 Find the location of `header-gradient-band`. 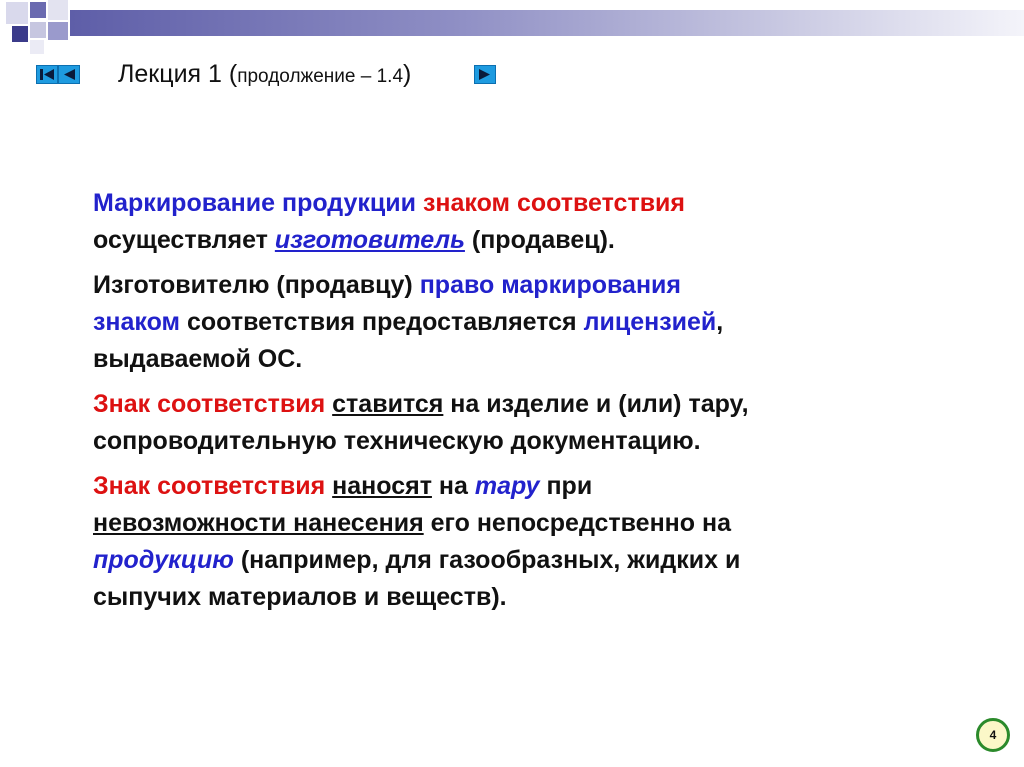

header-gradient-band is located at coordinates (547, 23).